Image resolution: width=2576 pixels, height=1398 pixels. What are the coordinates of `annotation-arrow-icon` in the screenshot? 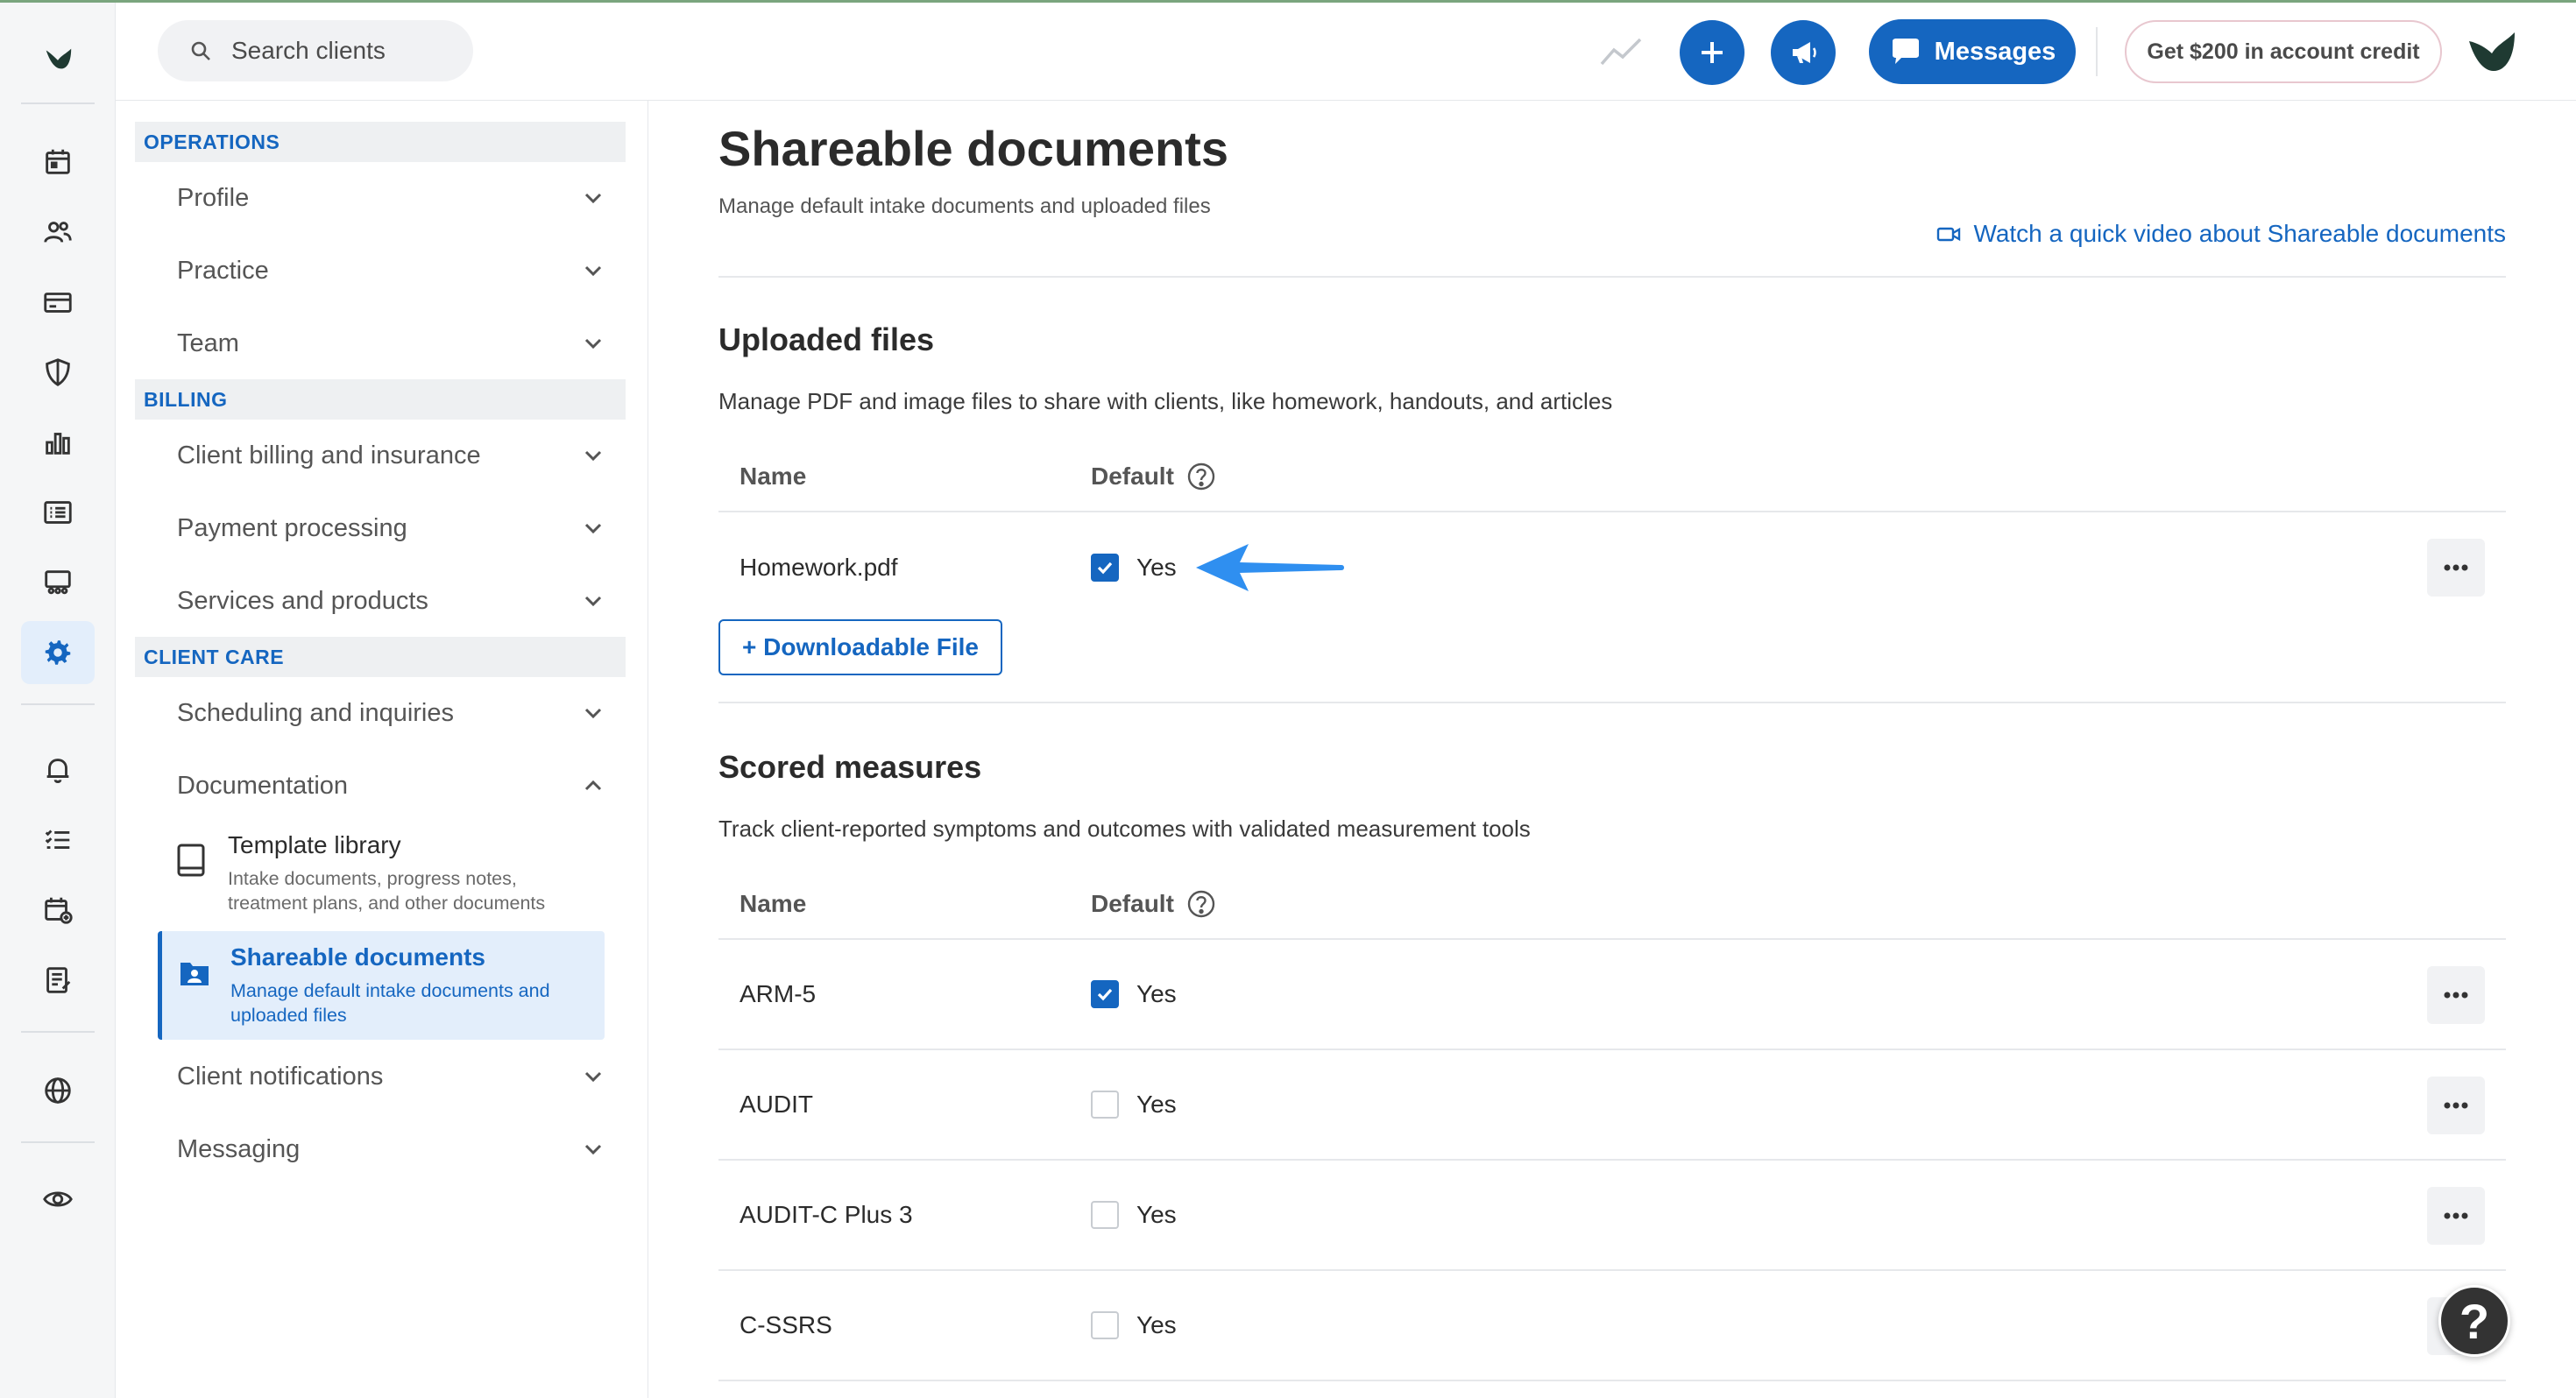 It's located at (1270, 567).